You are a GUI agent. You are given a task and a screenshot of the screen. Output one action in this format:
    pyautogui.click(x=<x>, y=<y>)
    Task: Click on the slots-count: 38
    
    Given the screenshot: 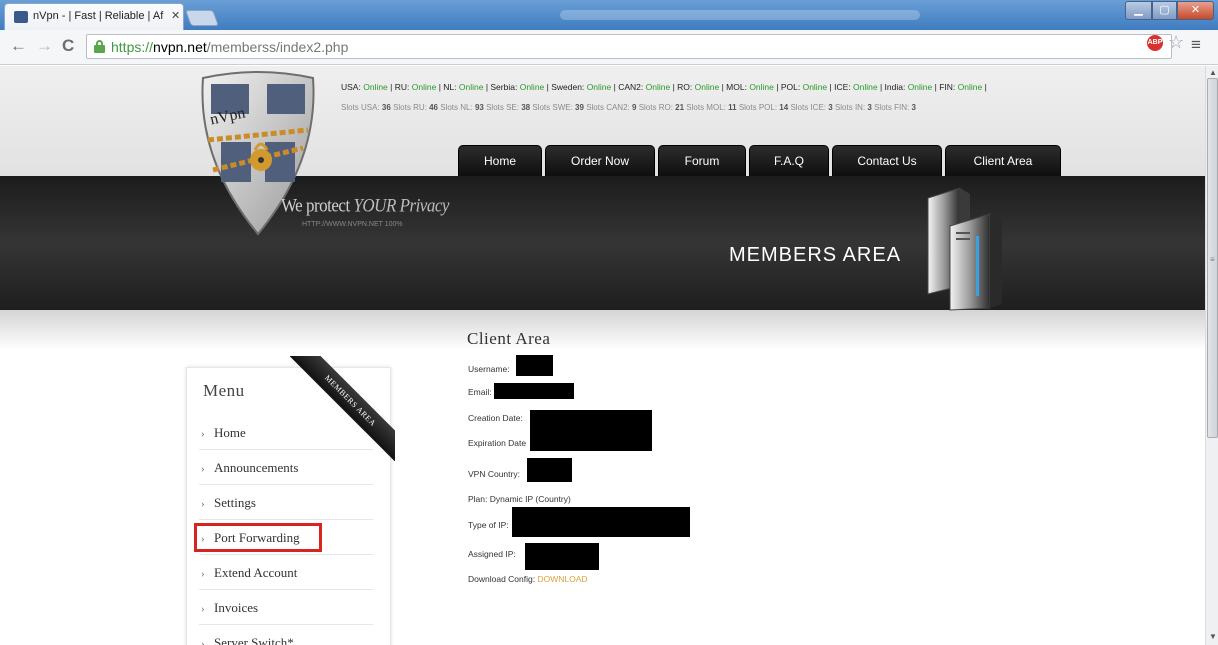 What is the action you would take?
    pyautogui.click(x=526, y=107)
    